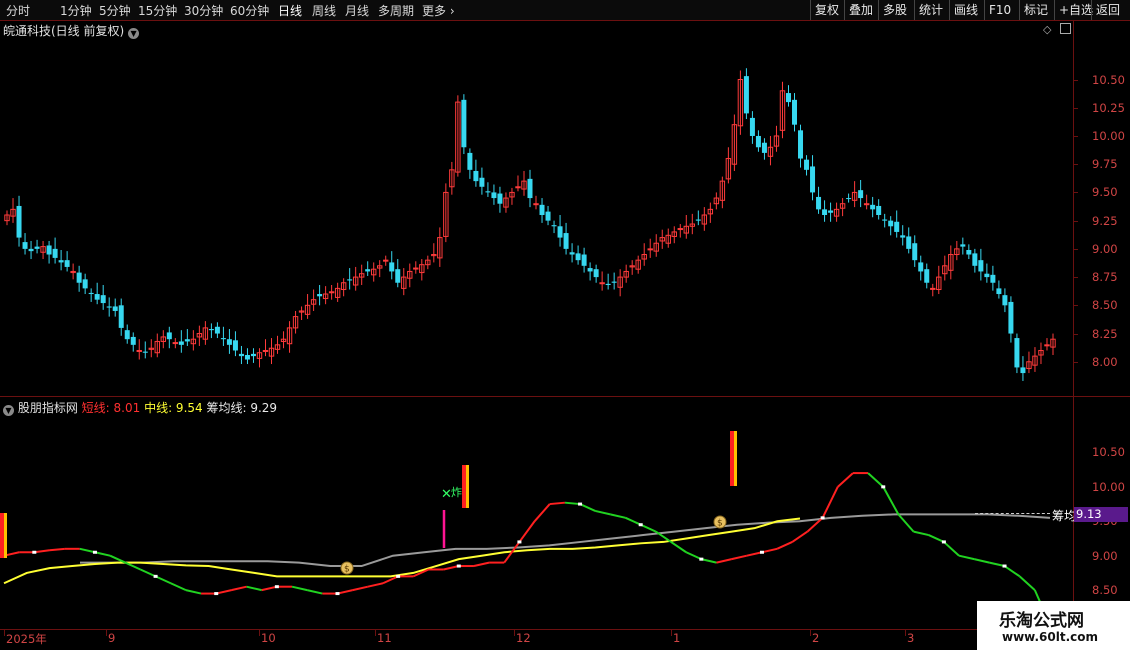 Image resolution: width=1130 pixels, height=650 pixels. Describe the element at coordinates (1075, 362) in the screenshot. I see `main-y-tick` at that location.